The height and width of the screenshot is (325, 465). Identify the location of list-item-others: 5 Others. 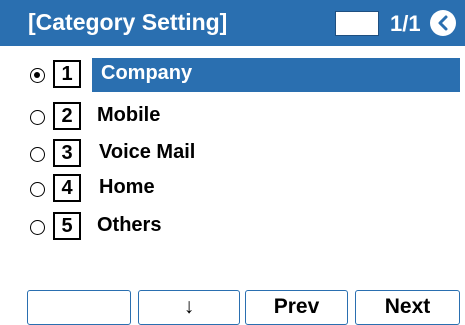
(232, 227).